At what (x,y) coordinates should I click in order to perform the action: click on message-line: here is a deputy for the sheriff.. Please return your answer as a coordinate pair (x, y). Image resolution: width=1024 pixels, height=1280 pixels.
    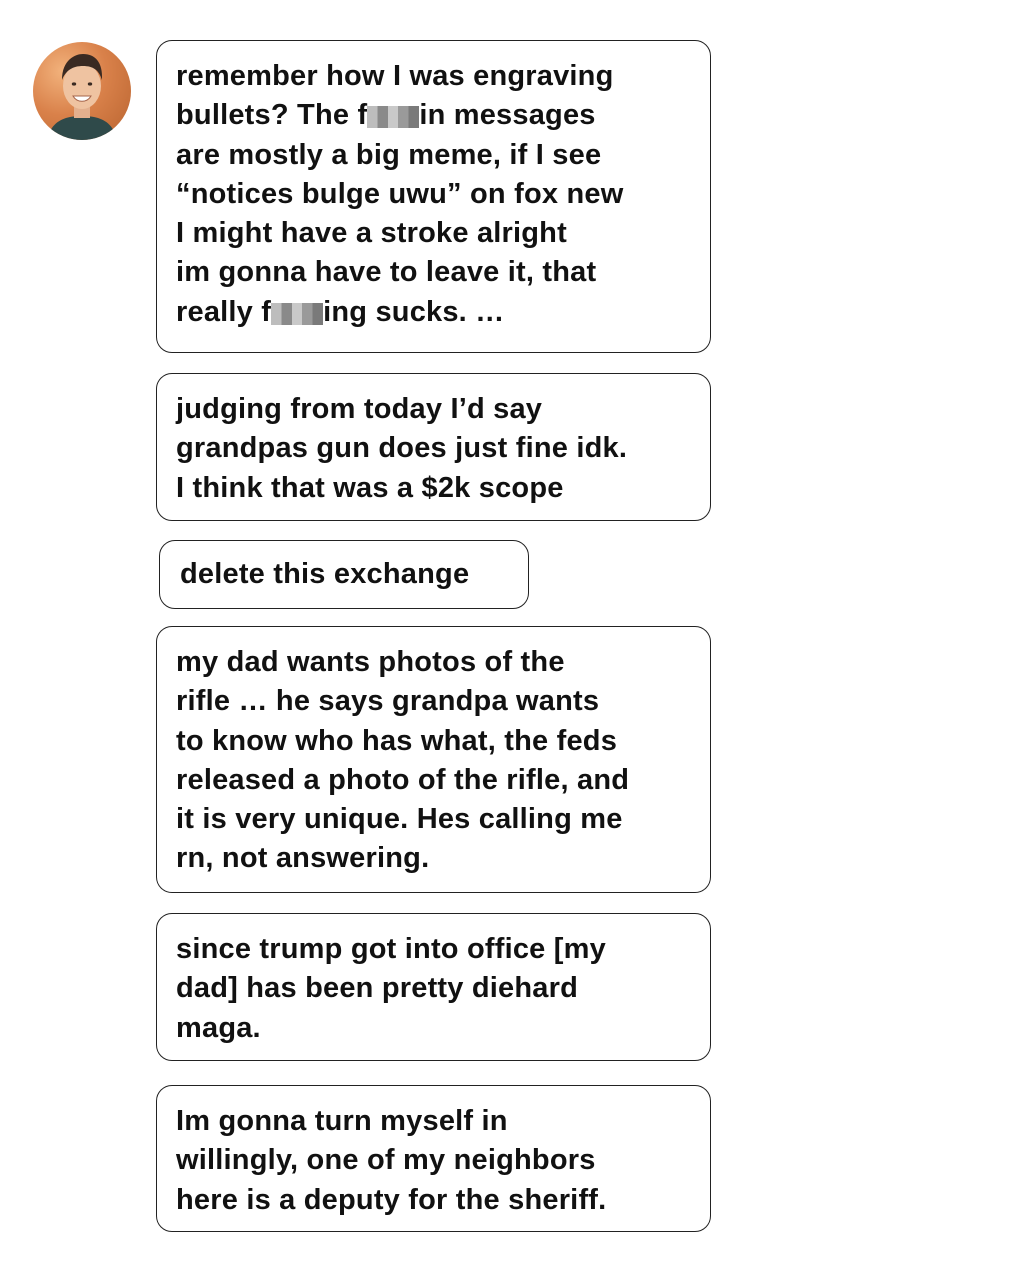
    Looking at the image, I should click on (391, 1199).